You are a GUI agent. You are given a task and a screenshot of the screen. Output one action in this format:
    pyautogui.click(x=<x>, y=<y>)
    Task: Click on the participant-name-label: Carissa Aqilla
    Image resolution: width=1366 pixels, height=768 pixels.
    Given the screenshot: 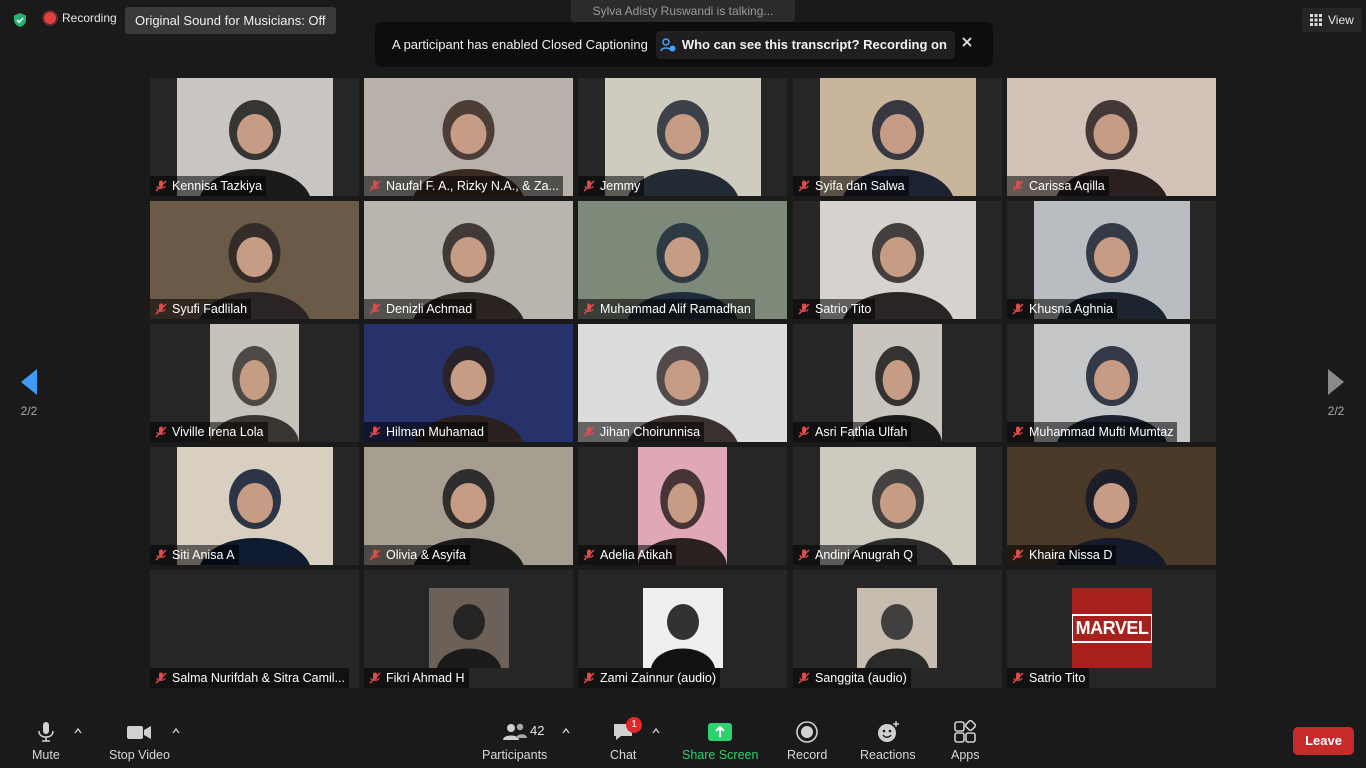 What is the action you would take?
    pyautogui.click(x=1058, y=186)
    